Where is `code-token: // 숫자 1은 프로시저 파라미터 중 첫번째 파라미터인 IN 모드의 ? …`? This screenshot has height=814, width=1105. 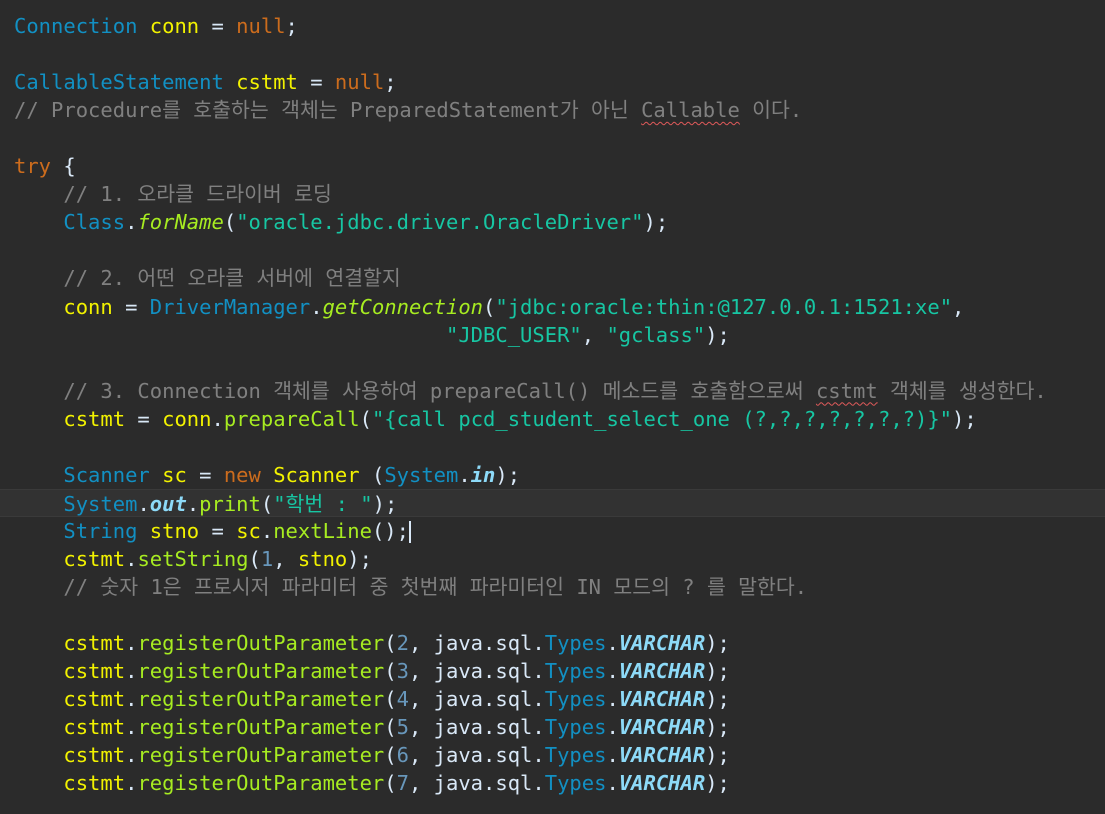
code-token: // 숫자 1은 프로시저 파라미터 중 첫번째 파라미터인 IN 모드의 ? … is located at coordinates (435, 587).